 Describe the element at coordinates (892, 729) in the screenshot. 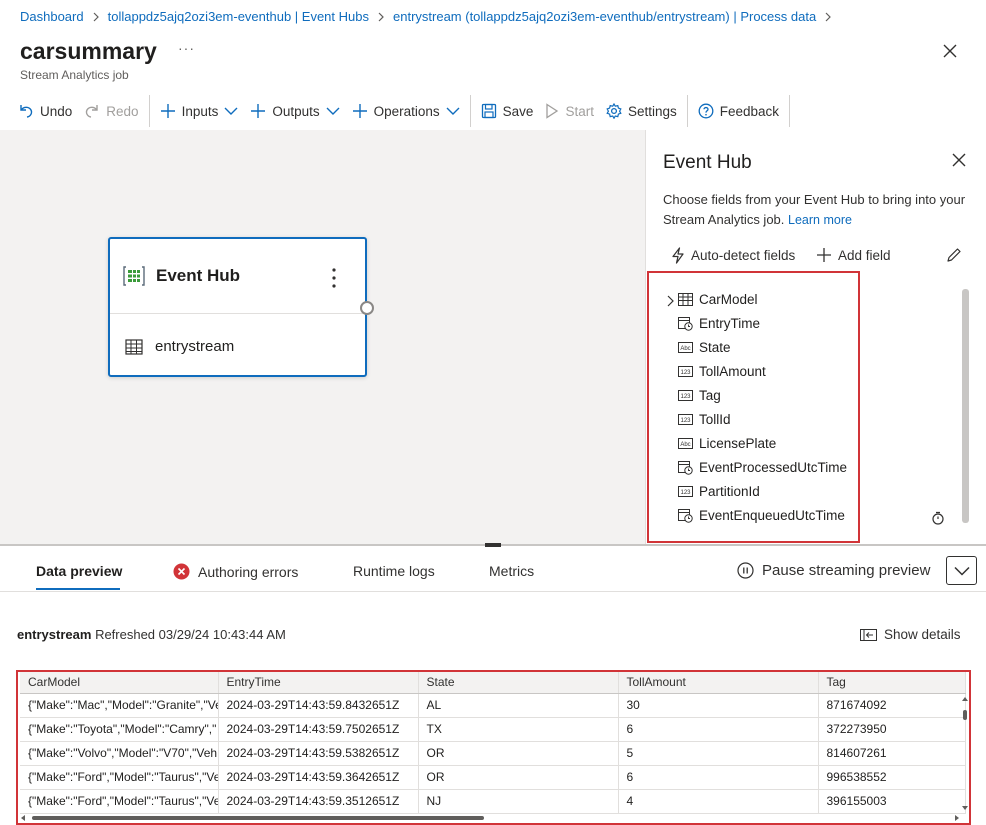

I see `table-cell: 372273950` at that location.